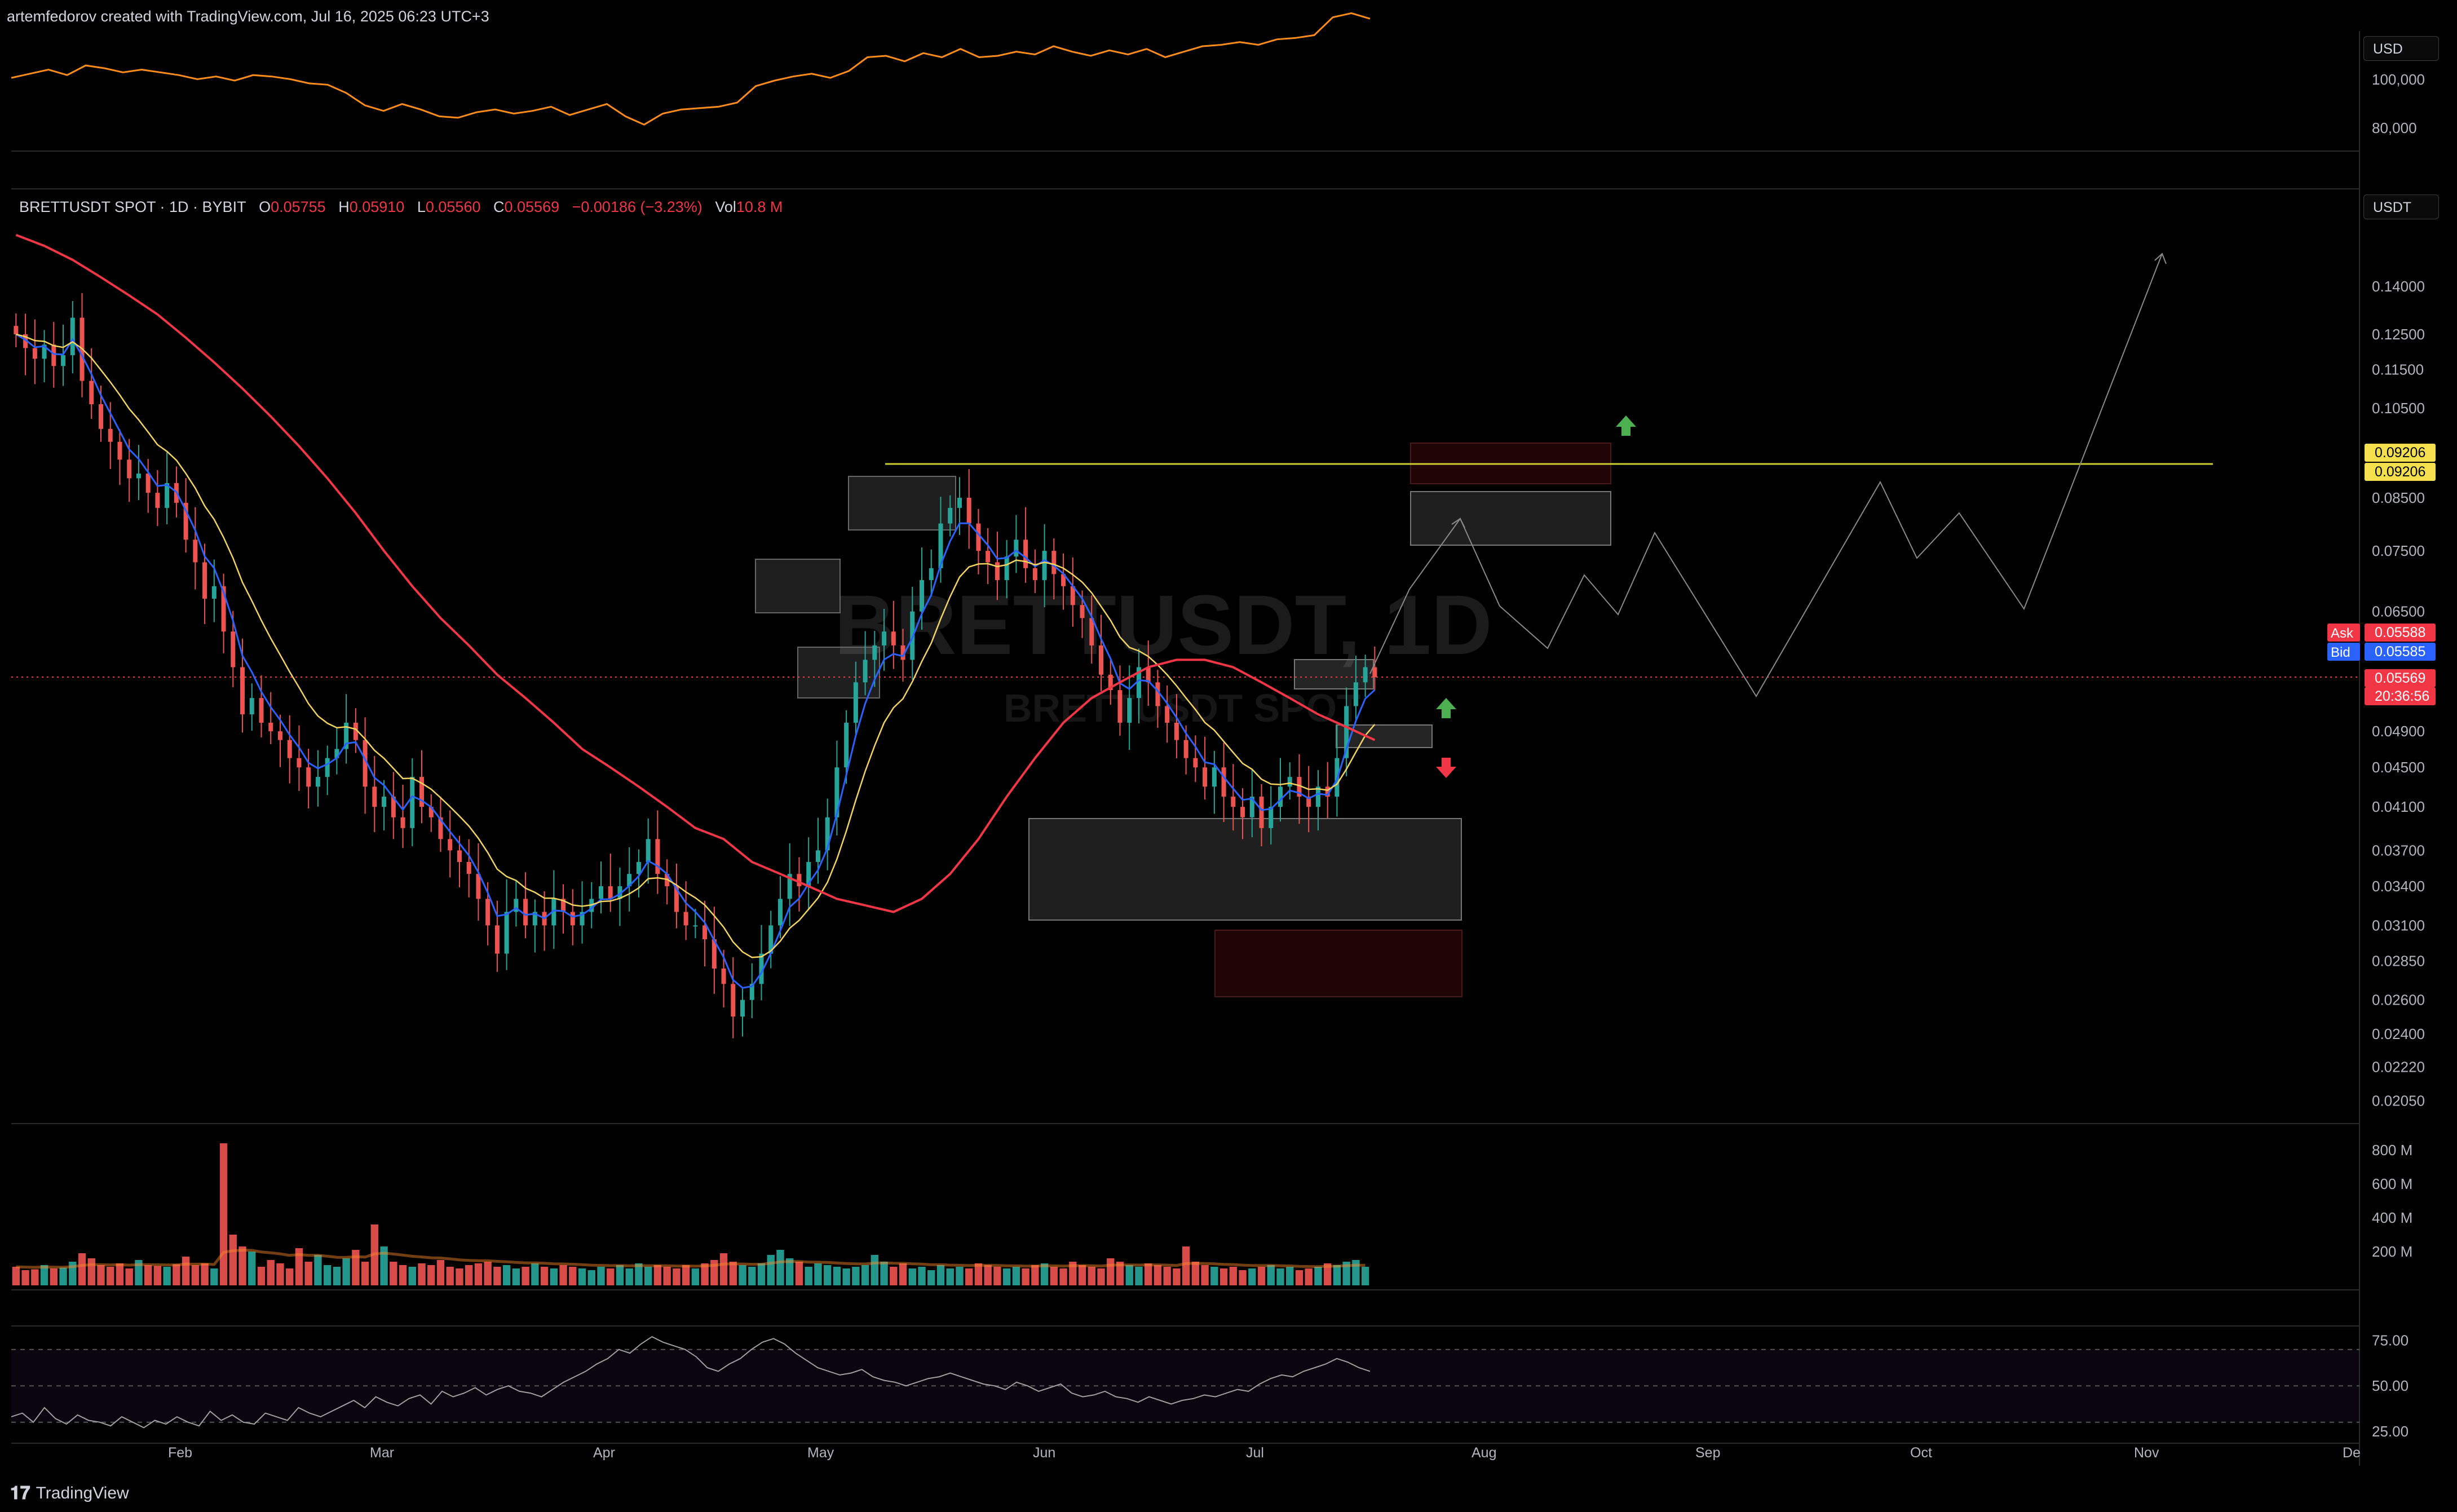  What do you see at coordinates (2391, 1340) in the screenshot?
I see `rsi-axis-tick: 75.00` at bounding box center [2391, 1340].